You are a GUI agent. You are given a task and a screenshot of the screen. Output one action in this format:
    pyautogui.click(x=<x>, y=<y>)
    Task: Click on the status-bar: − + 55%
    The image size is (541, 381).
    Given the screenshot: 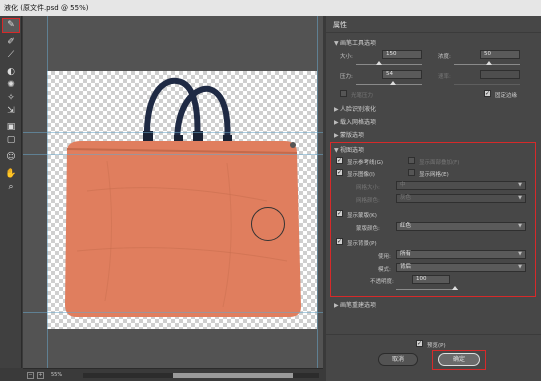 What is the action you would take?
    pyautogui.click(x=173, y=374)
    